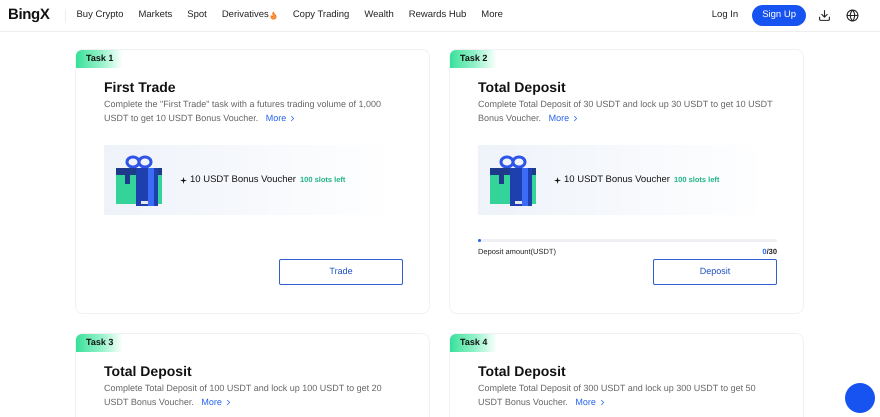  I want to click on floating-button, so click(860, 398).